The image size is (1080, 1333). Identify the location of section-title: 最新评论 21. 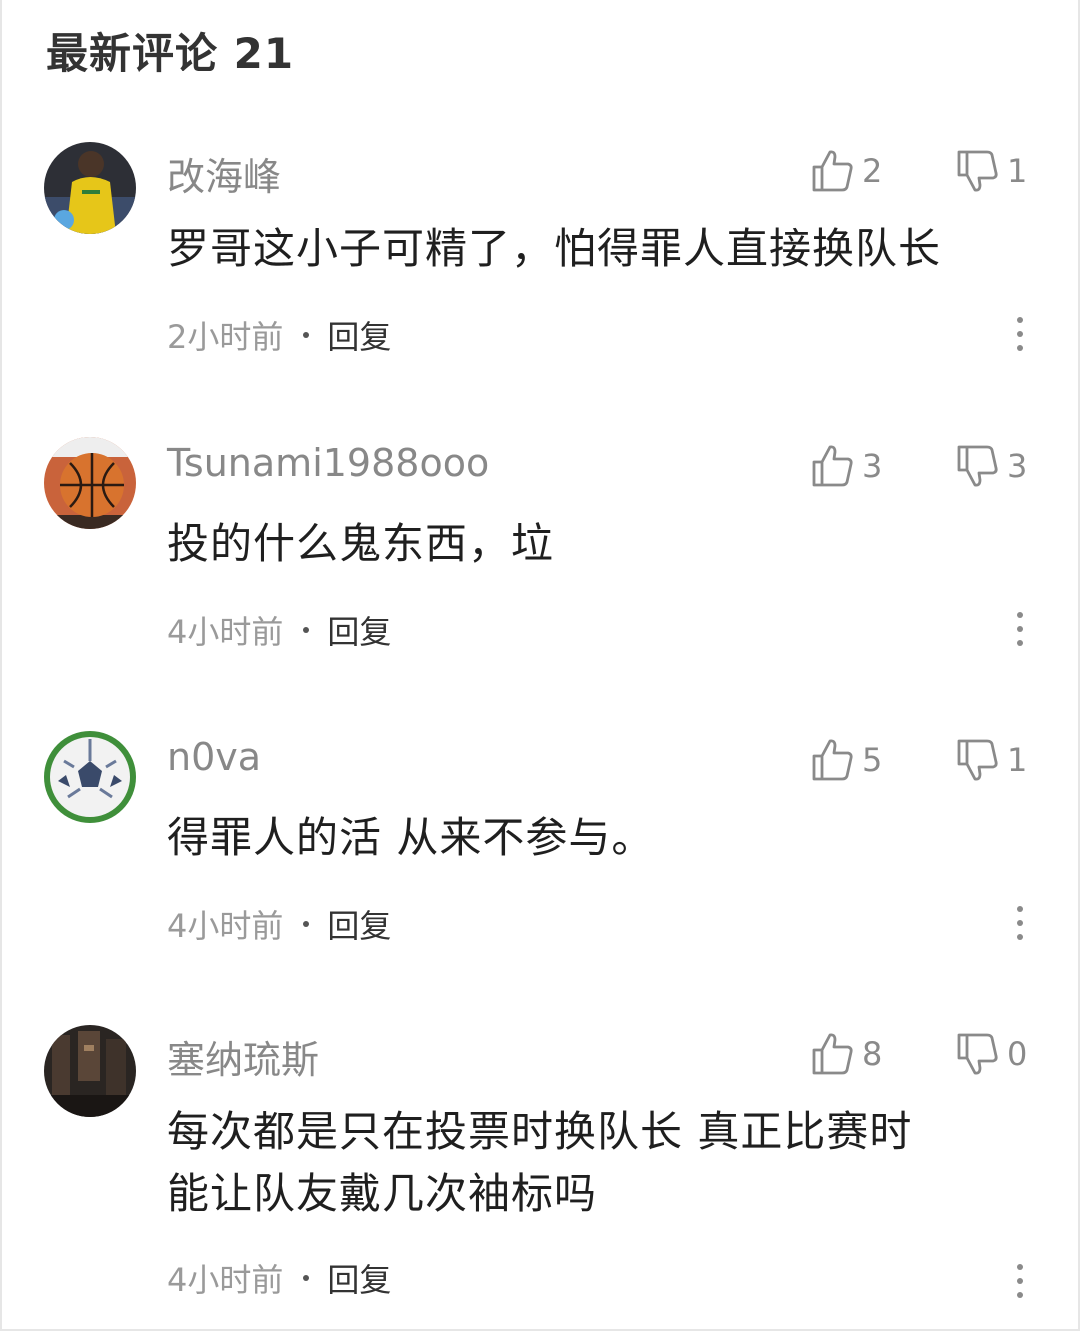
(170, 53).